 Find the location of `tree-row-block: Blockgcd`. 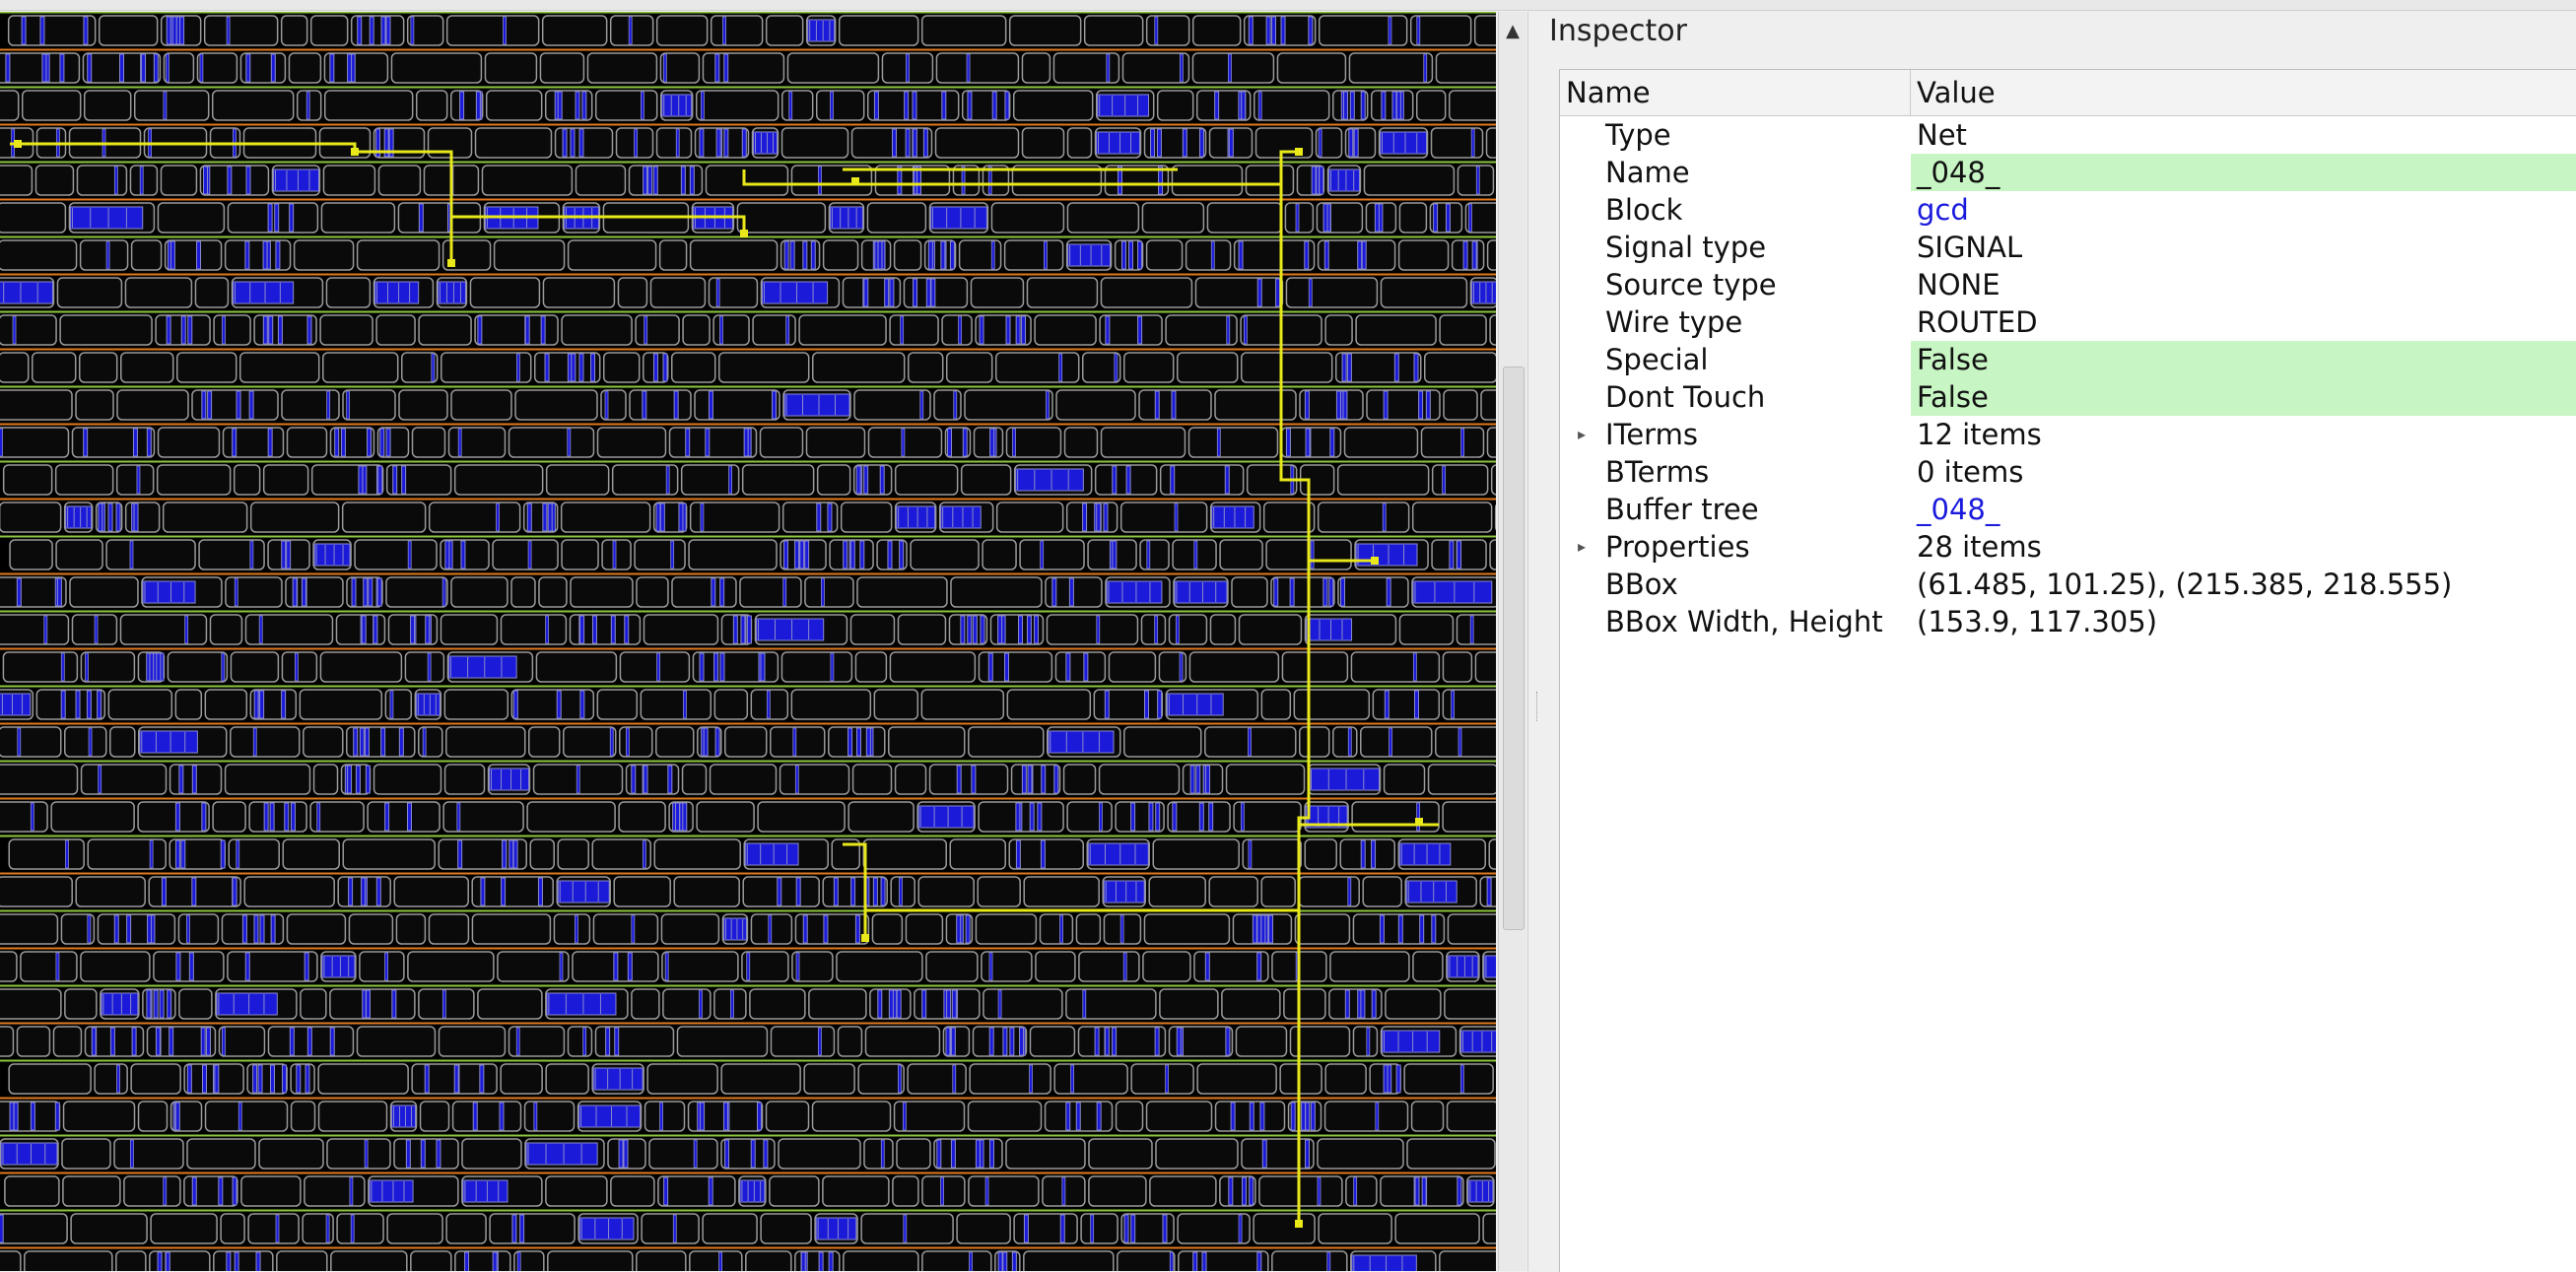

tree-row-block: Blockgcd is located at coordinates (2068, 210).